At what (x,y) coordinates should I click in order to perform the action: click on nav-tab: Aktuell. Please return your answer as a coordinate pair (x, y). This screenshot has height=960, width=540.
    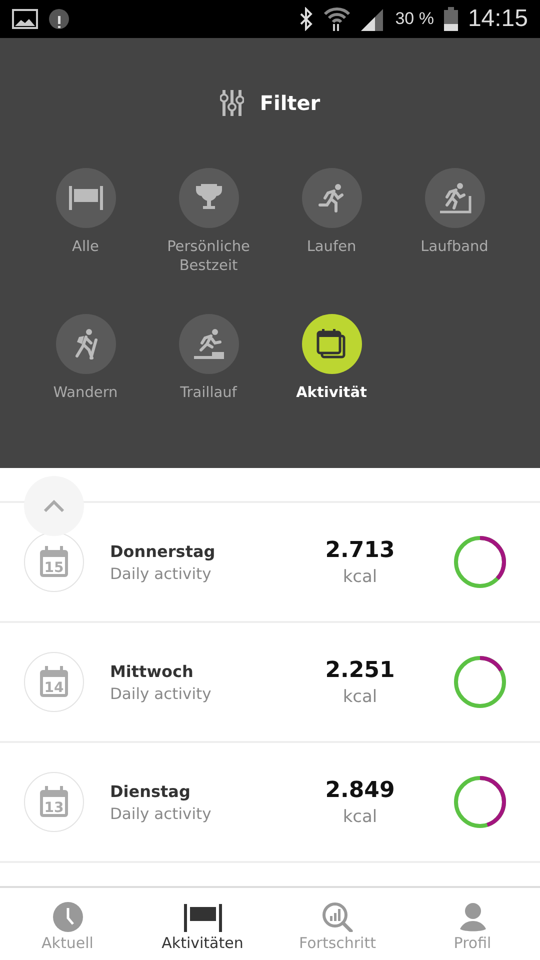
    Looking at the image, I should click on (67, 924).